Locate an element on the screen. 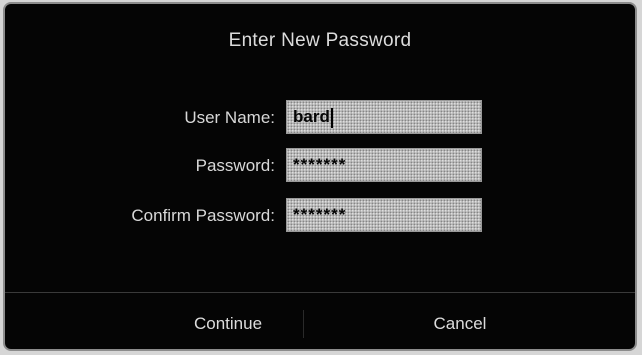  password-row: Password: ******* is located at coordinates (320, 166).